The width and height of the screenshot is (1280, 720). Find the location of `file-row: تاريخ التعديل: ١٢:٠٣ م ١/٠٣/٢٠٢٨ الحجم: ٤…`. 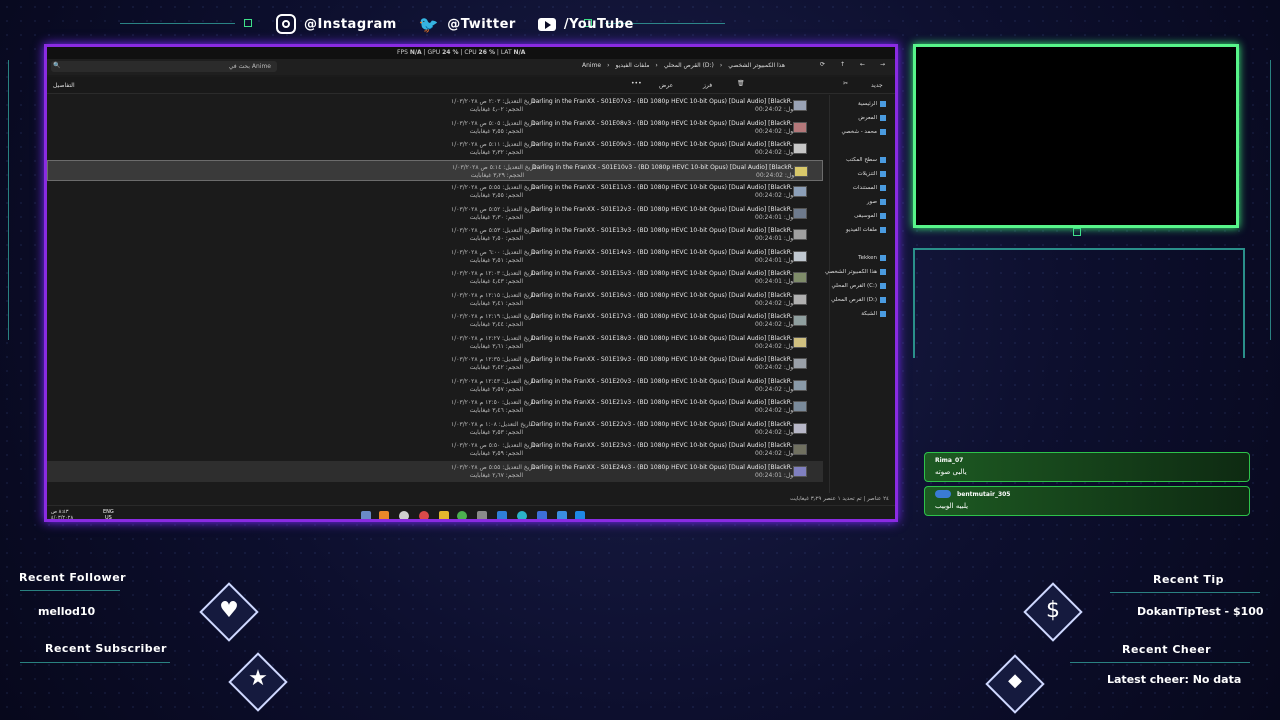

file-row: تاريخ التعديل: ١٢:٠٣ م ١/٠٣/٢٠٢٨ الحجم: ٤… is located at coordinates (435, 277).